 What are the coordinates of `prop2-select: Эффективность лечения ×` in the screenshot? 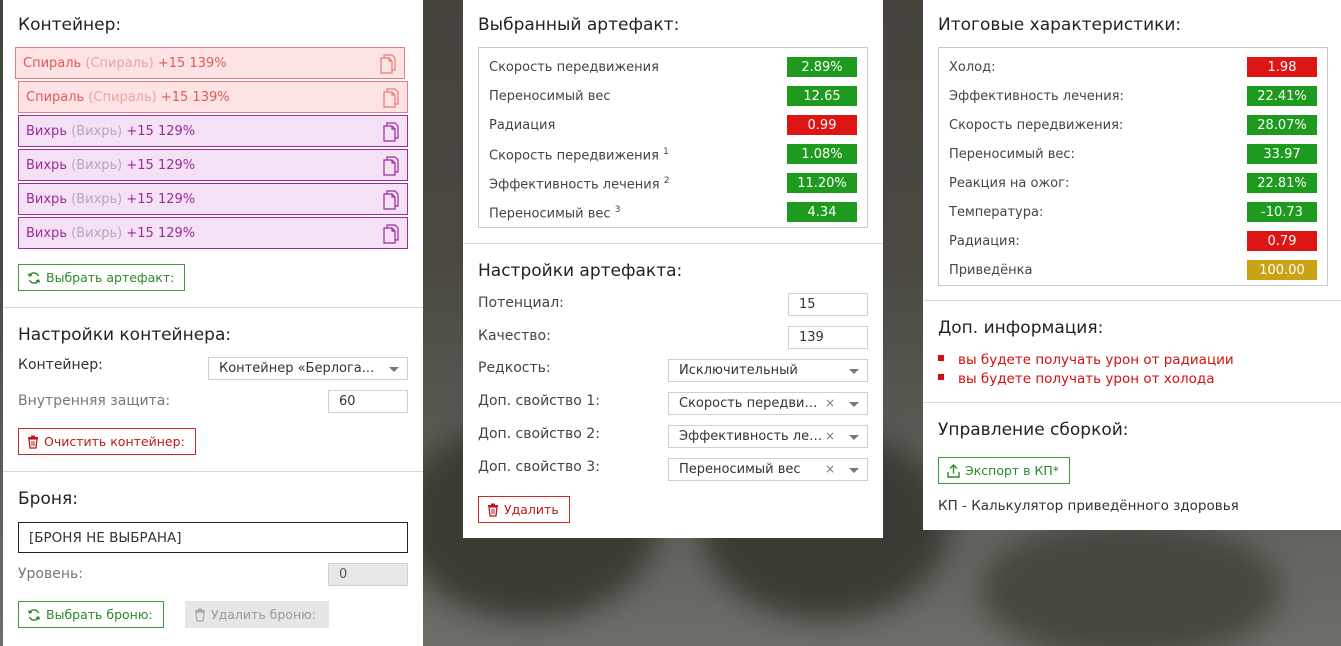 It's located at (768, 436).